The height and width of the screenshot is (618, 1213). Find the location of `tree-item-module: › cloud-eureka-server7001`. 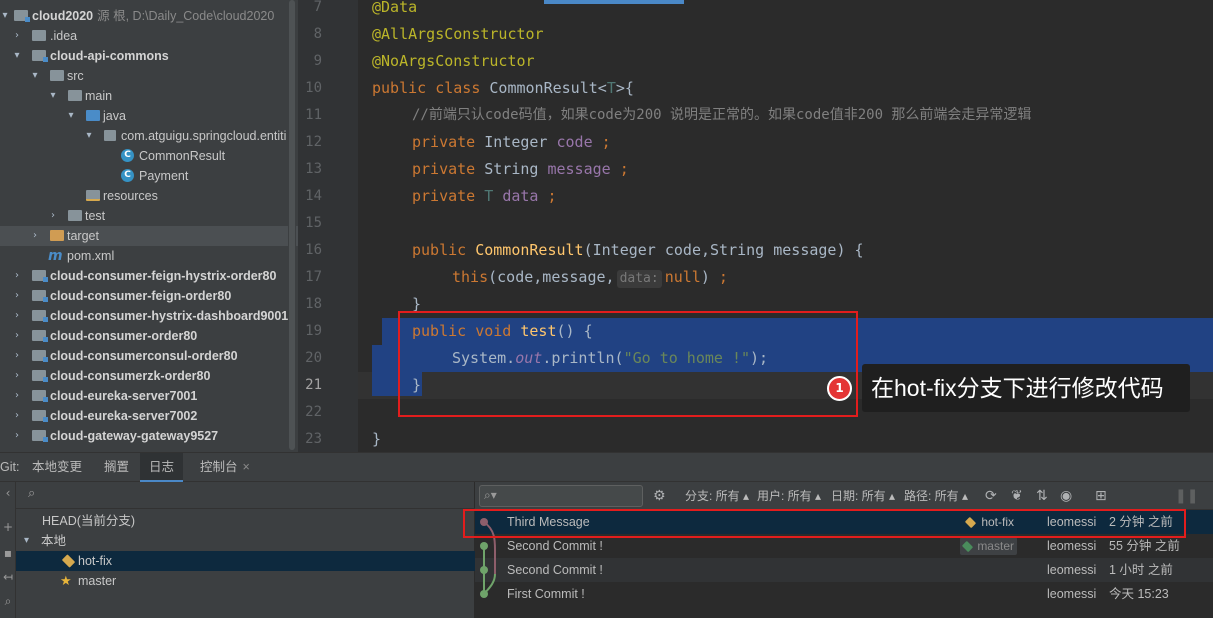

tree-item-module: › cloud-eureka-server7001 is located at coordinates (149, 396).